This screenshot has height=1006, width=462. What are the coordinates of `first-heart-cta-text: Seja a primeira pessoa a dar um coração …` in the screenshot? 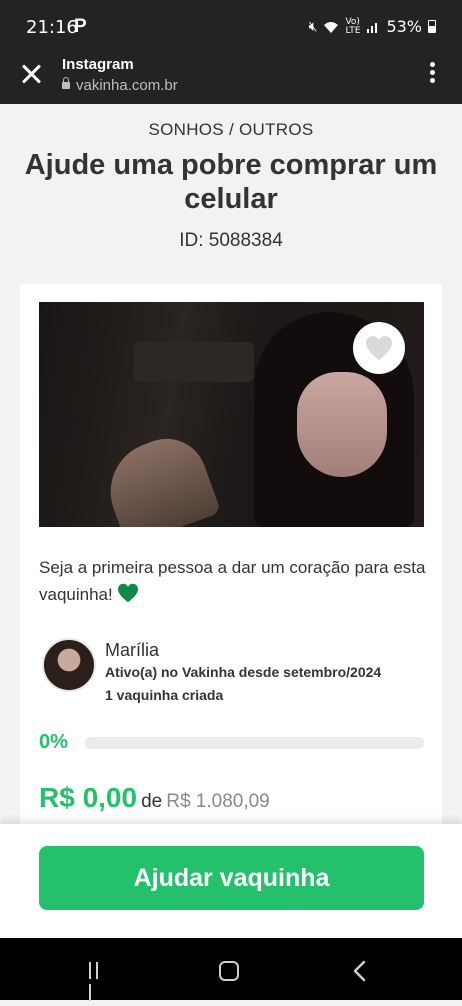 It's located at (232, 581).